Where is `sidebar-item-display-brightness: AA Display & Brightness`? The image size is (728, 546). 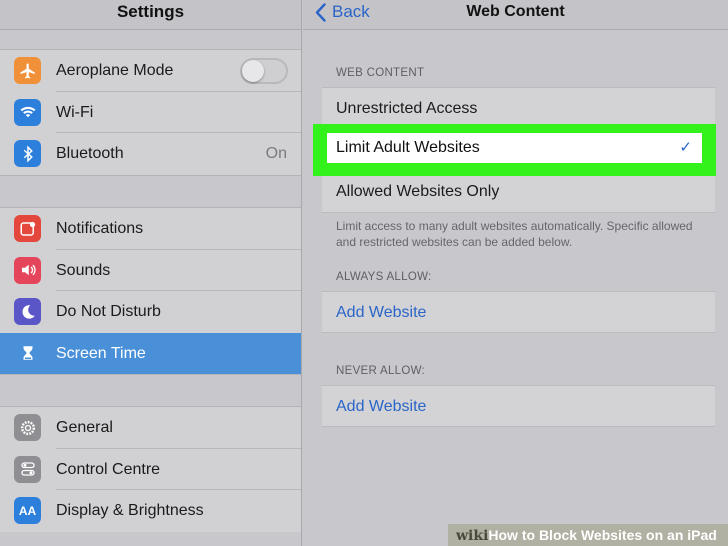 sidebar-item-display-brightness: AA Display & Brightness is located at coordinates (150, 511).